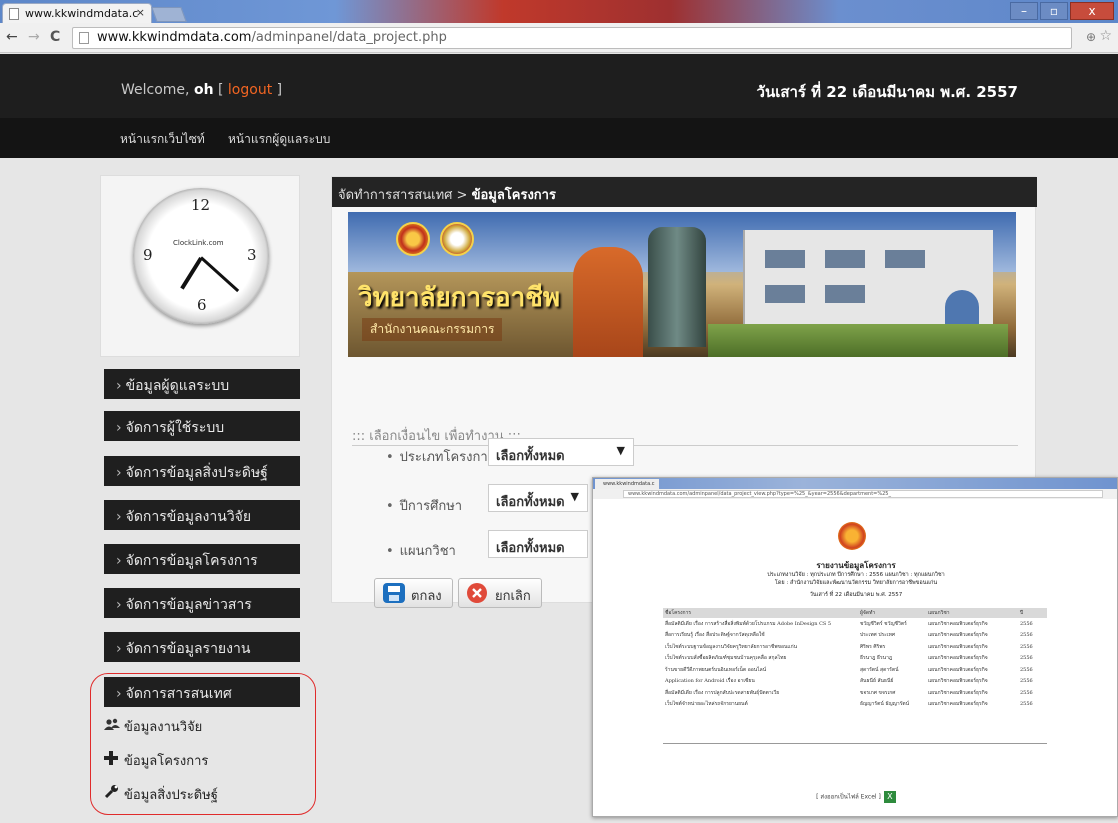 This screenshot has height=823, width=1118. Describe the element at coordinates (876, 658) in the screenshot. I see `cell: ธีรนาฎ ธีรนาฎ` at that location.